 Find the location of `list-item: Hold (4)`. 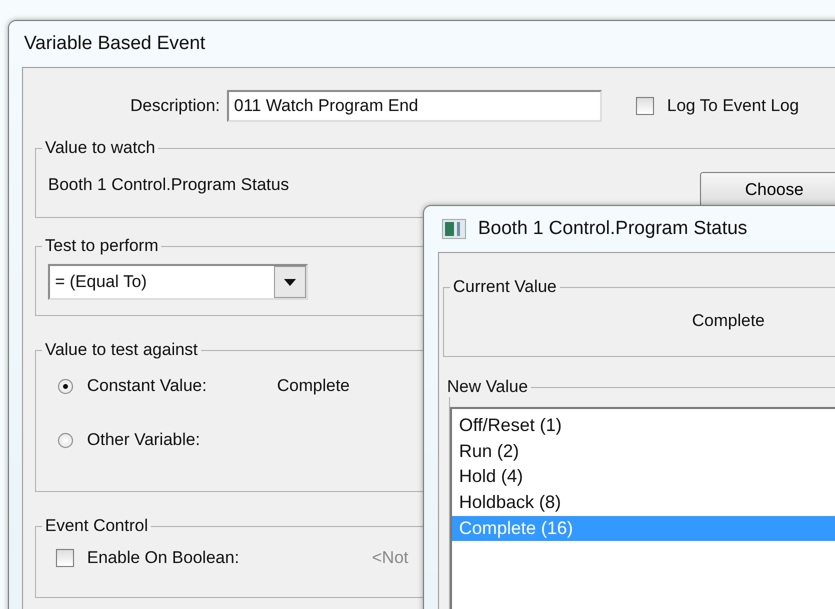

list-item: Hold (4) is located at coordinates (643, 477).